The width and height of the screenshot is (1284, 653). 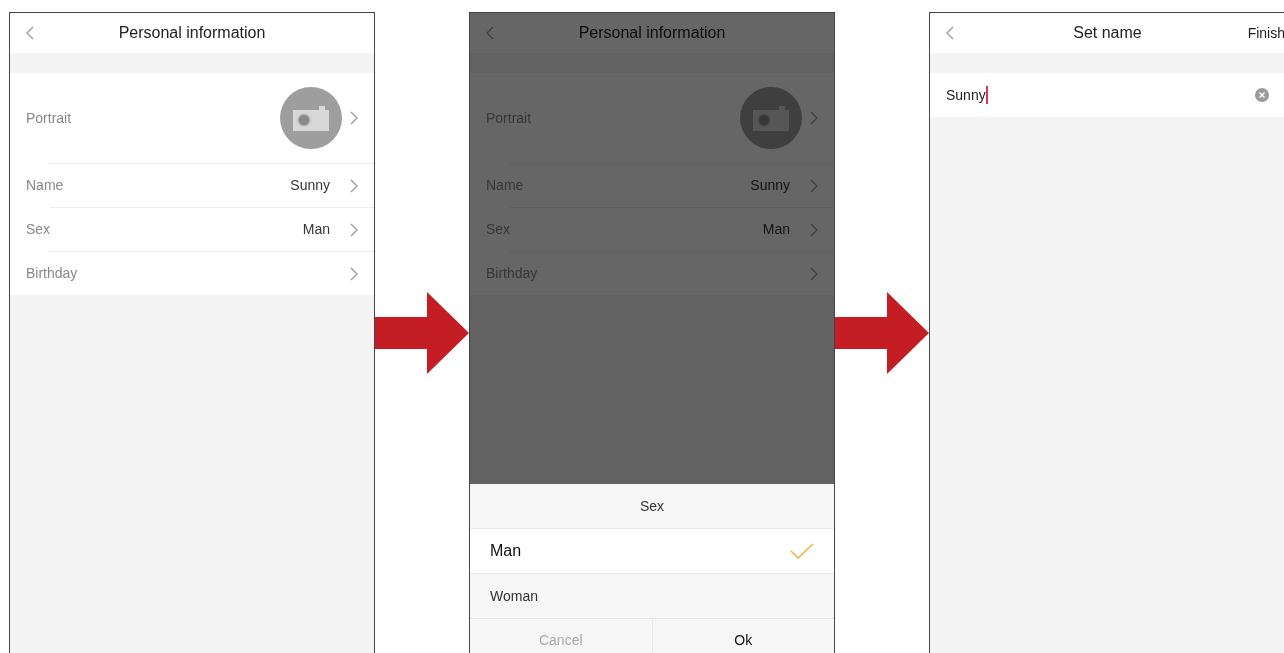 I want to click on checkmark-icon, so click(x=802, y=551).